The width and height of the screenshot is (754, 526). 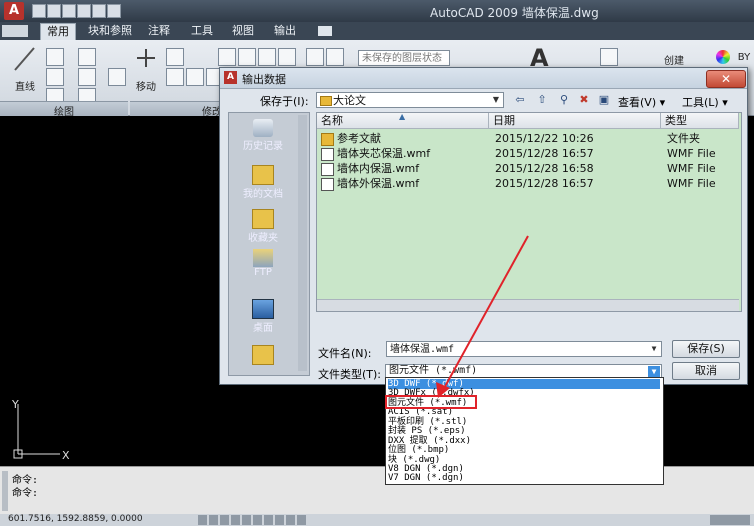 What do you see at coordinates (227, 57) in the screenshot?
I see `trim-icon` at bounding box center [227, 57].